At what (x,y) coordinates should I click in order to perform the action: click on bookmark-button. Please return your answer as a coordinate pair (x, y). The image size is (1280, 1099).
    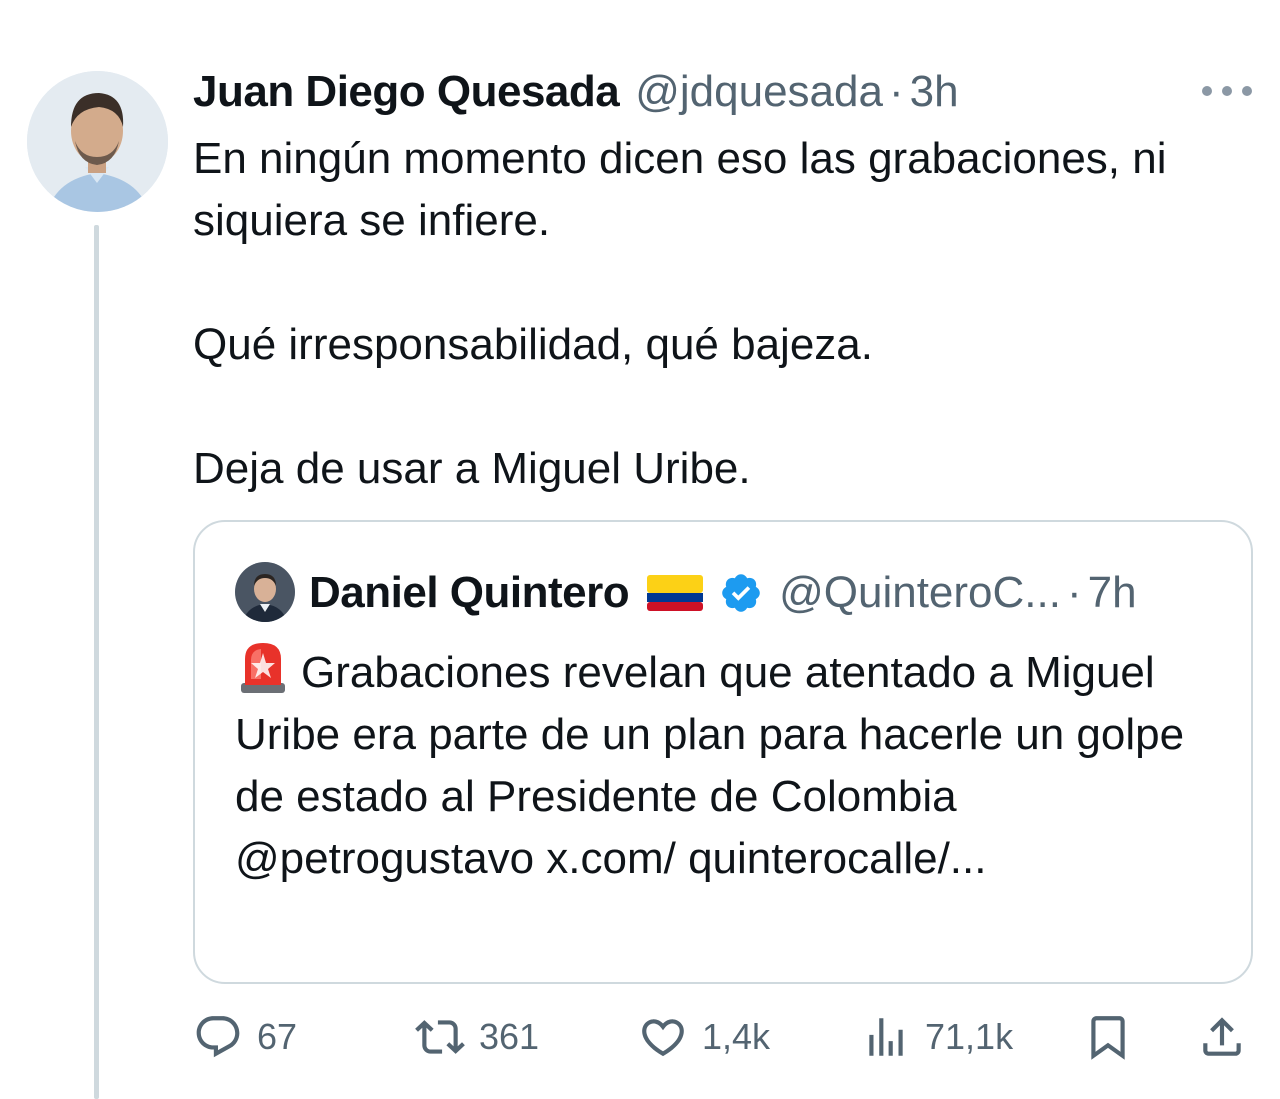
    Looking at the image, I should click on (1108, 1037).